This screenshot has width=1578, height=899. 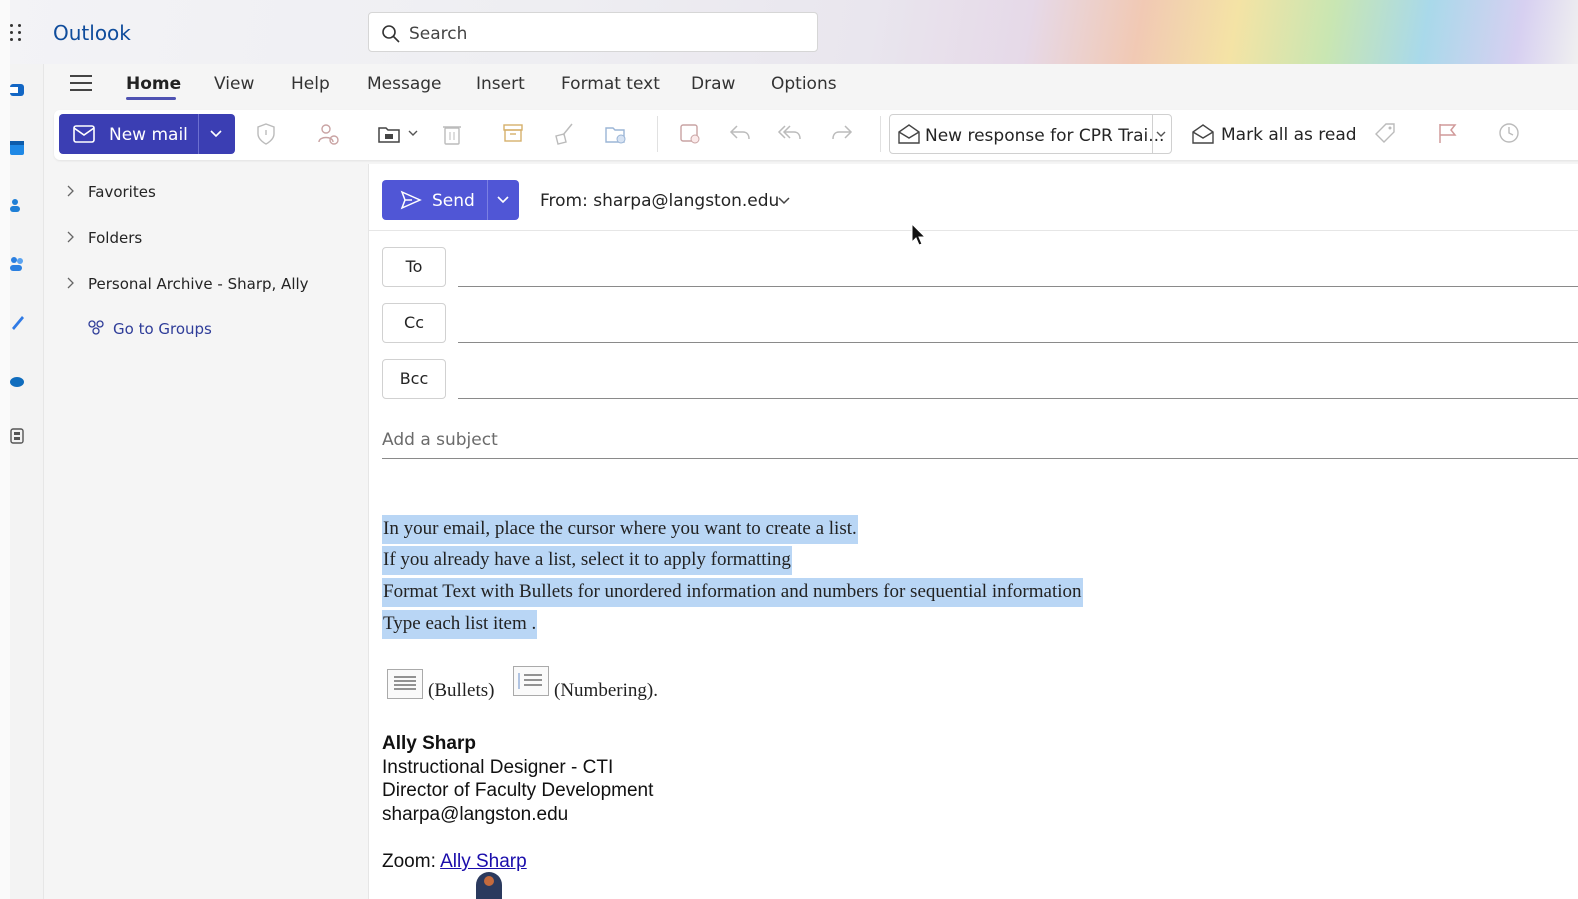 What do you see at coordinates (460, 624) in the screenshot?
I see `body-line: Type each list item .` at bounding box center [460, 624].